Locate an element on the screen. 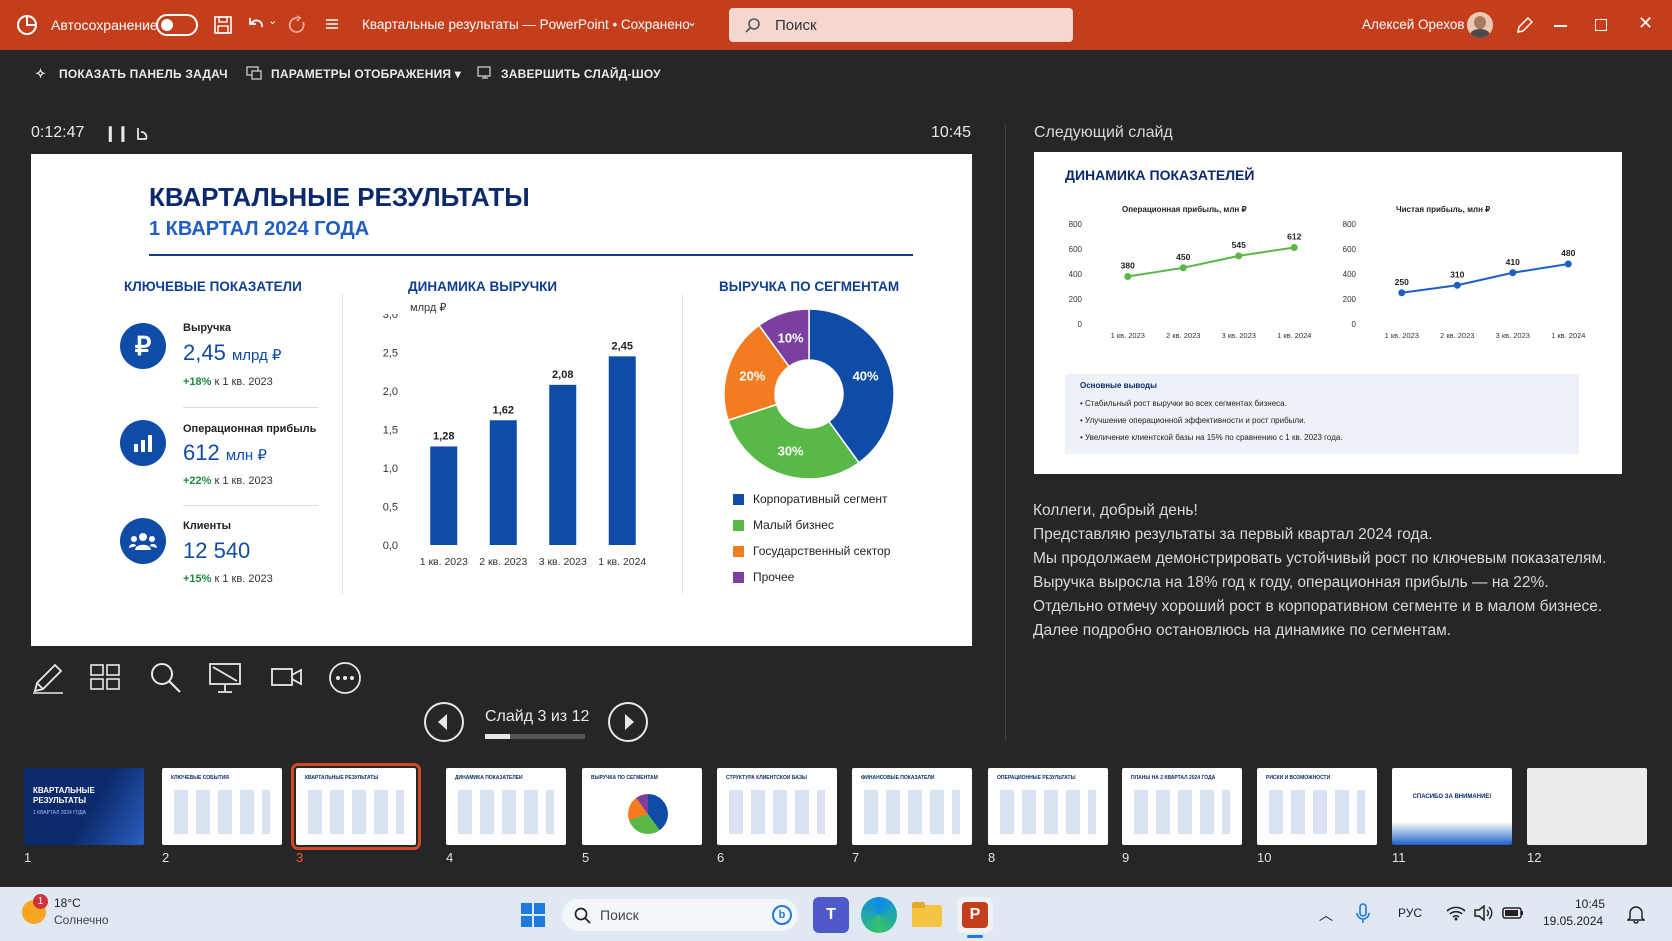  kpi-label: Клиенты is located at coordinates (207, 526).